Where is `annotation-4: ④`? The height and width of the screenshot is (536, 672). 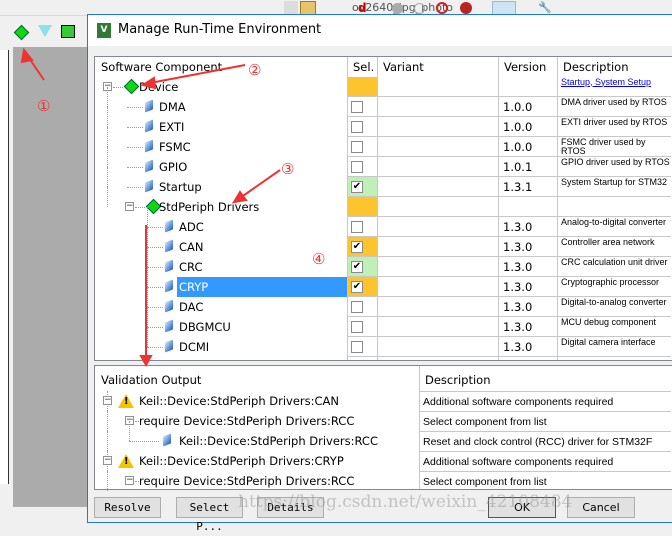 annotation-4: ④ is located at coordinates (319, 259).